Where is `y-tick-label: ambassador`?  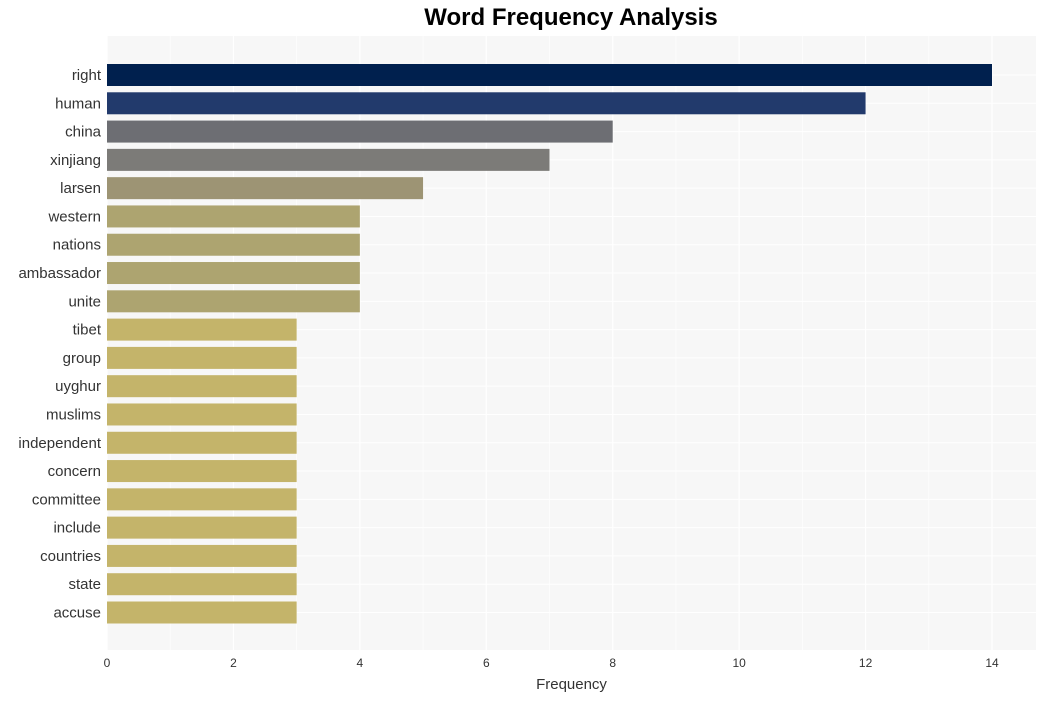
y-tick-label: ambassador is located at coordinates (59, 273).